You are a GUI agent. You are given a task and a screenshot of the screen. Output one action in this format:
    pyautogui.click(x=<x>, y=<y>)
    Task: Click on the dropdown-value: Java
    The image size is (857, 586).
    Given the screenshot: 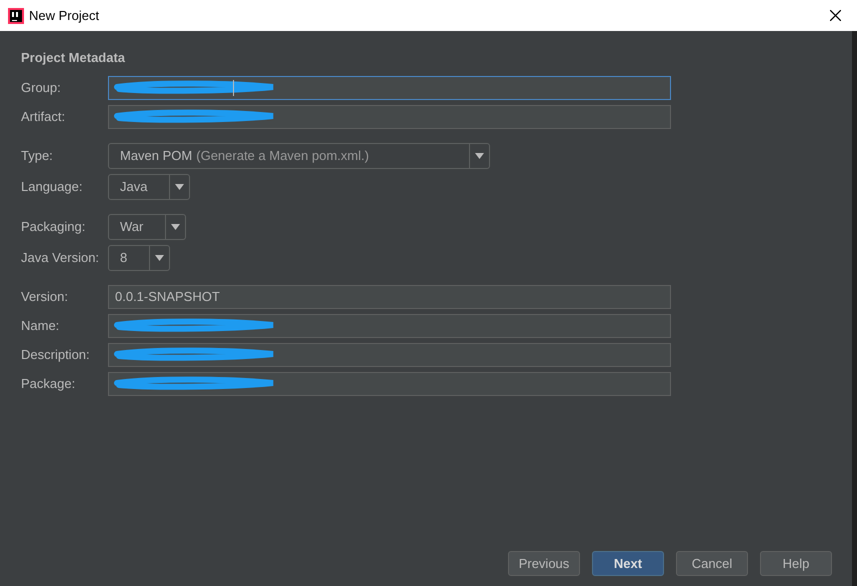 What is the action you would take?
    pyautogui.click(x=134, y=187)
    